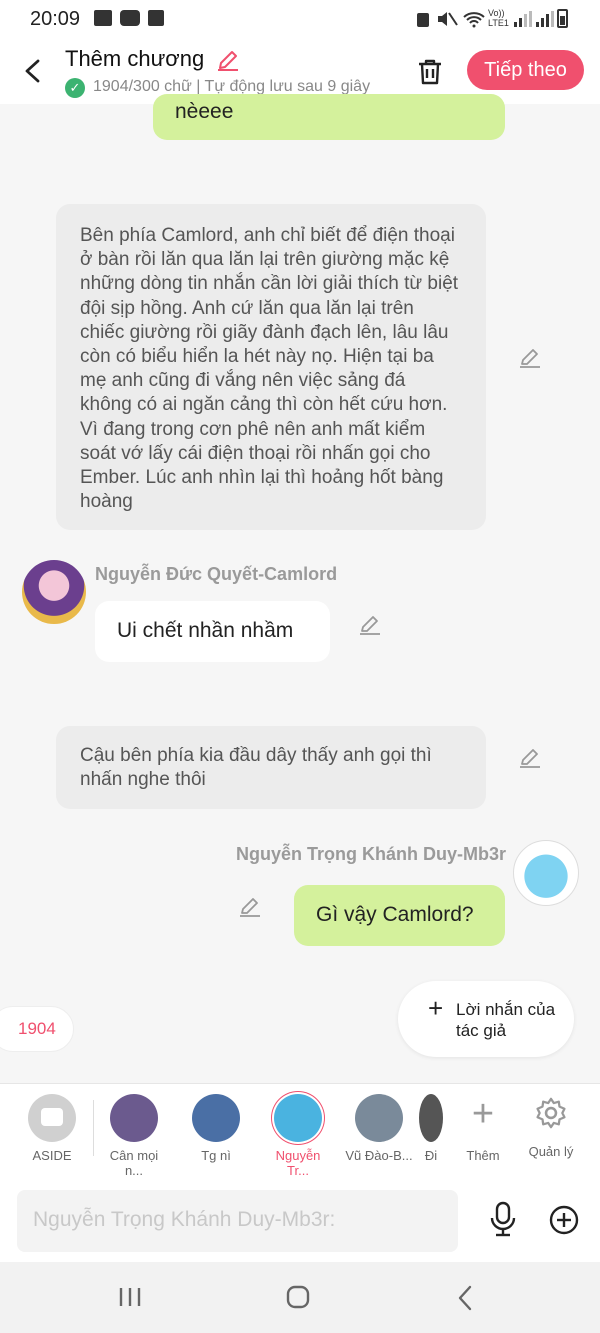 The width and height of the screenshot is (600, 1333). Describe the element at coordinates (551, 1151) in the screenshot. I see `manage-label: Quản lý` at that location.